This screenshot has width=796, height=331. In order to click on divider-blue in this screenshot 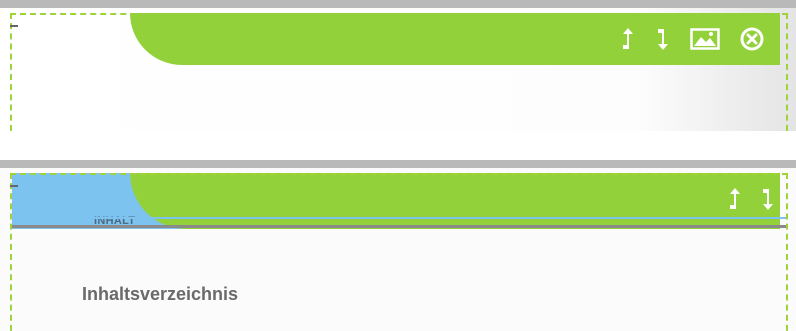, I will do `click(400, 218)`.